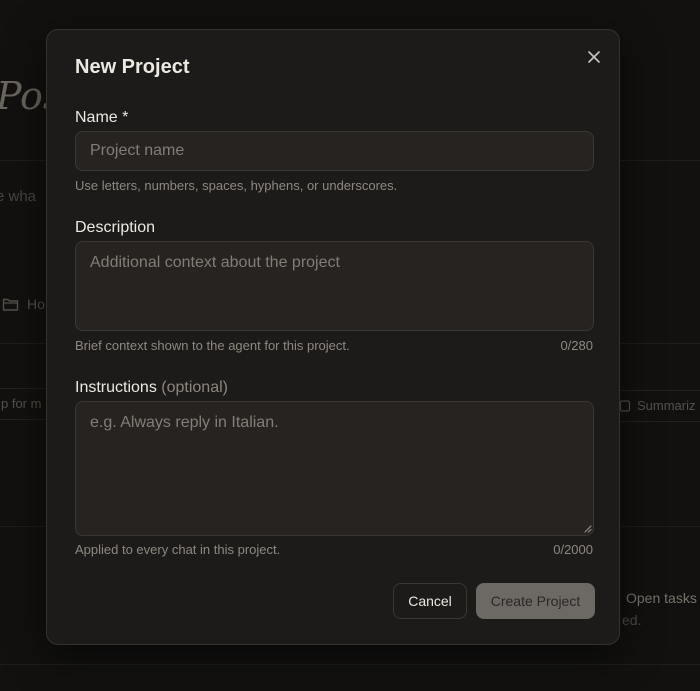 This screenshot has height=691, width=700. Describe the element at coordinates (18, 196) in the screenshot. I see `background-prompt-text: e wha` at that location.